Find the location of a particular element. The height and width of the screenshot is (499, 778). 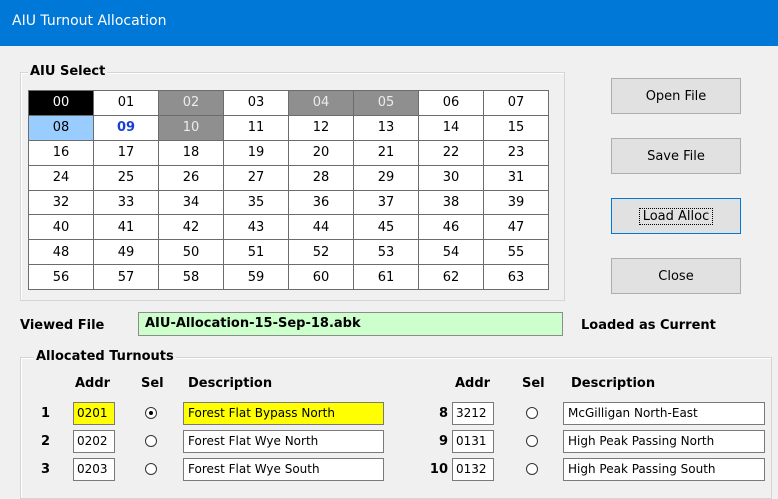

aiu-cell: 08 is located at coordinates (61, 127).